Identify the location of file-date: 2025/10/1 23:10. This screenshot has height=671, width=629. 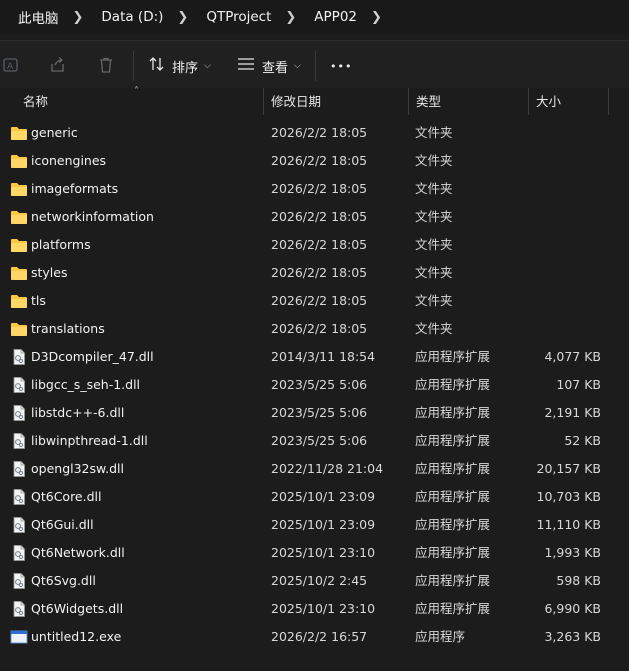
(323, 552).